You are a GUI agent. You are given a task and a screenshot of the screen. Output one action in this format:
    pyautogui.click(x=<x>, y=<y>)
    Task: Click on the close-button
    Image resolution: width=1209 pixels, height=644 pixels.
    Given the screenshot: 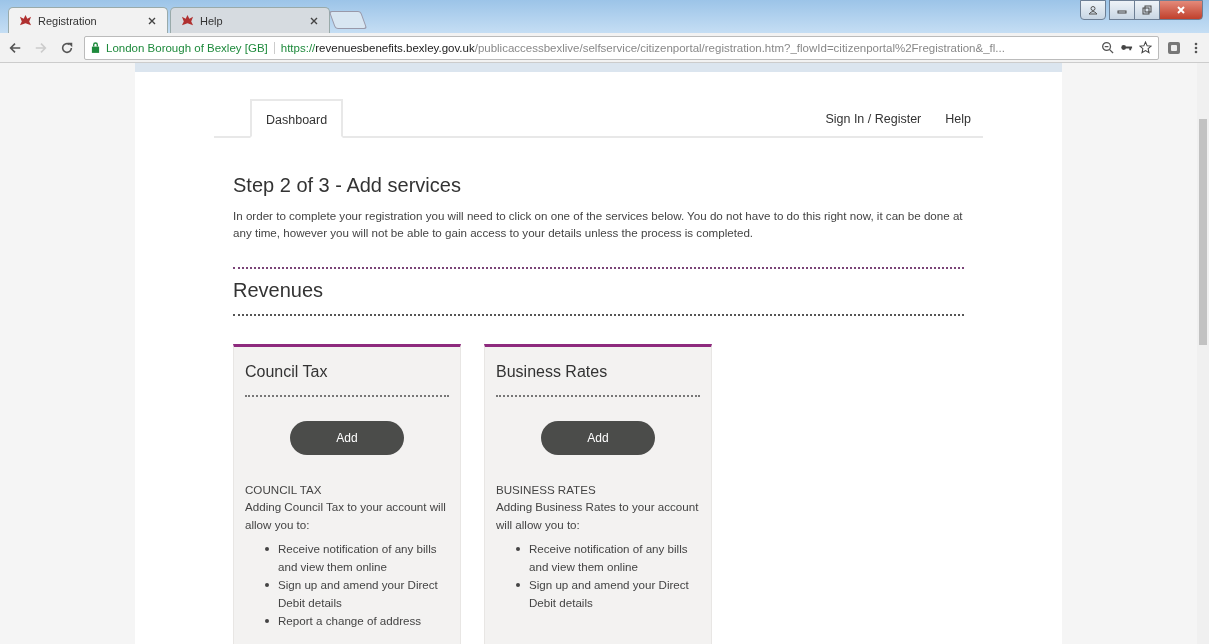 What is the action you would take?
    pyautogui.click(x=1181, y=10)
    